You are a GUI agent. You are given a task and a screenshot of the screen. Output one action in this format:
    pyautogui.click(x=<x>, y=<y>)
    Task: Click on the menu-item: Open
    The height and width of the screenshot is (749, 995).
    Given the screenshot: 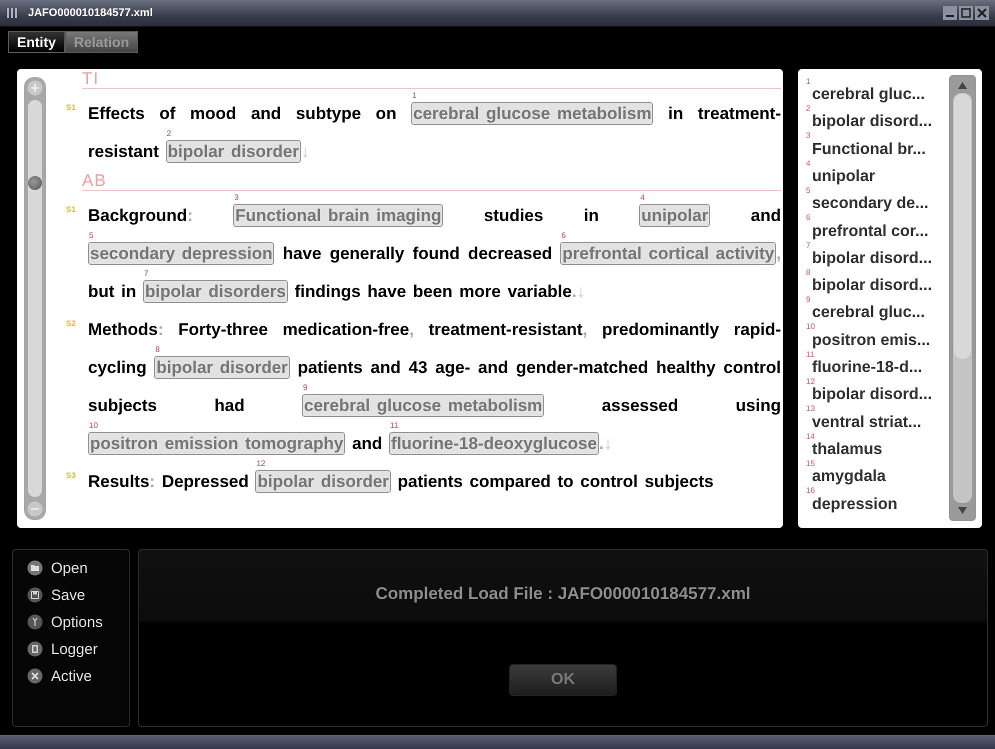 What is the action you would take?
    pyautogui.click(x=57, y=568)
    